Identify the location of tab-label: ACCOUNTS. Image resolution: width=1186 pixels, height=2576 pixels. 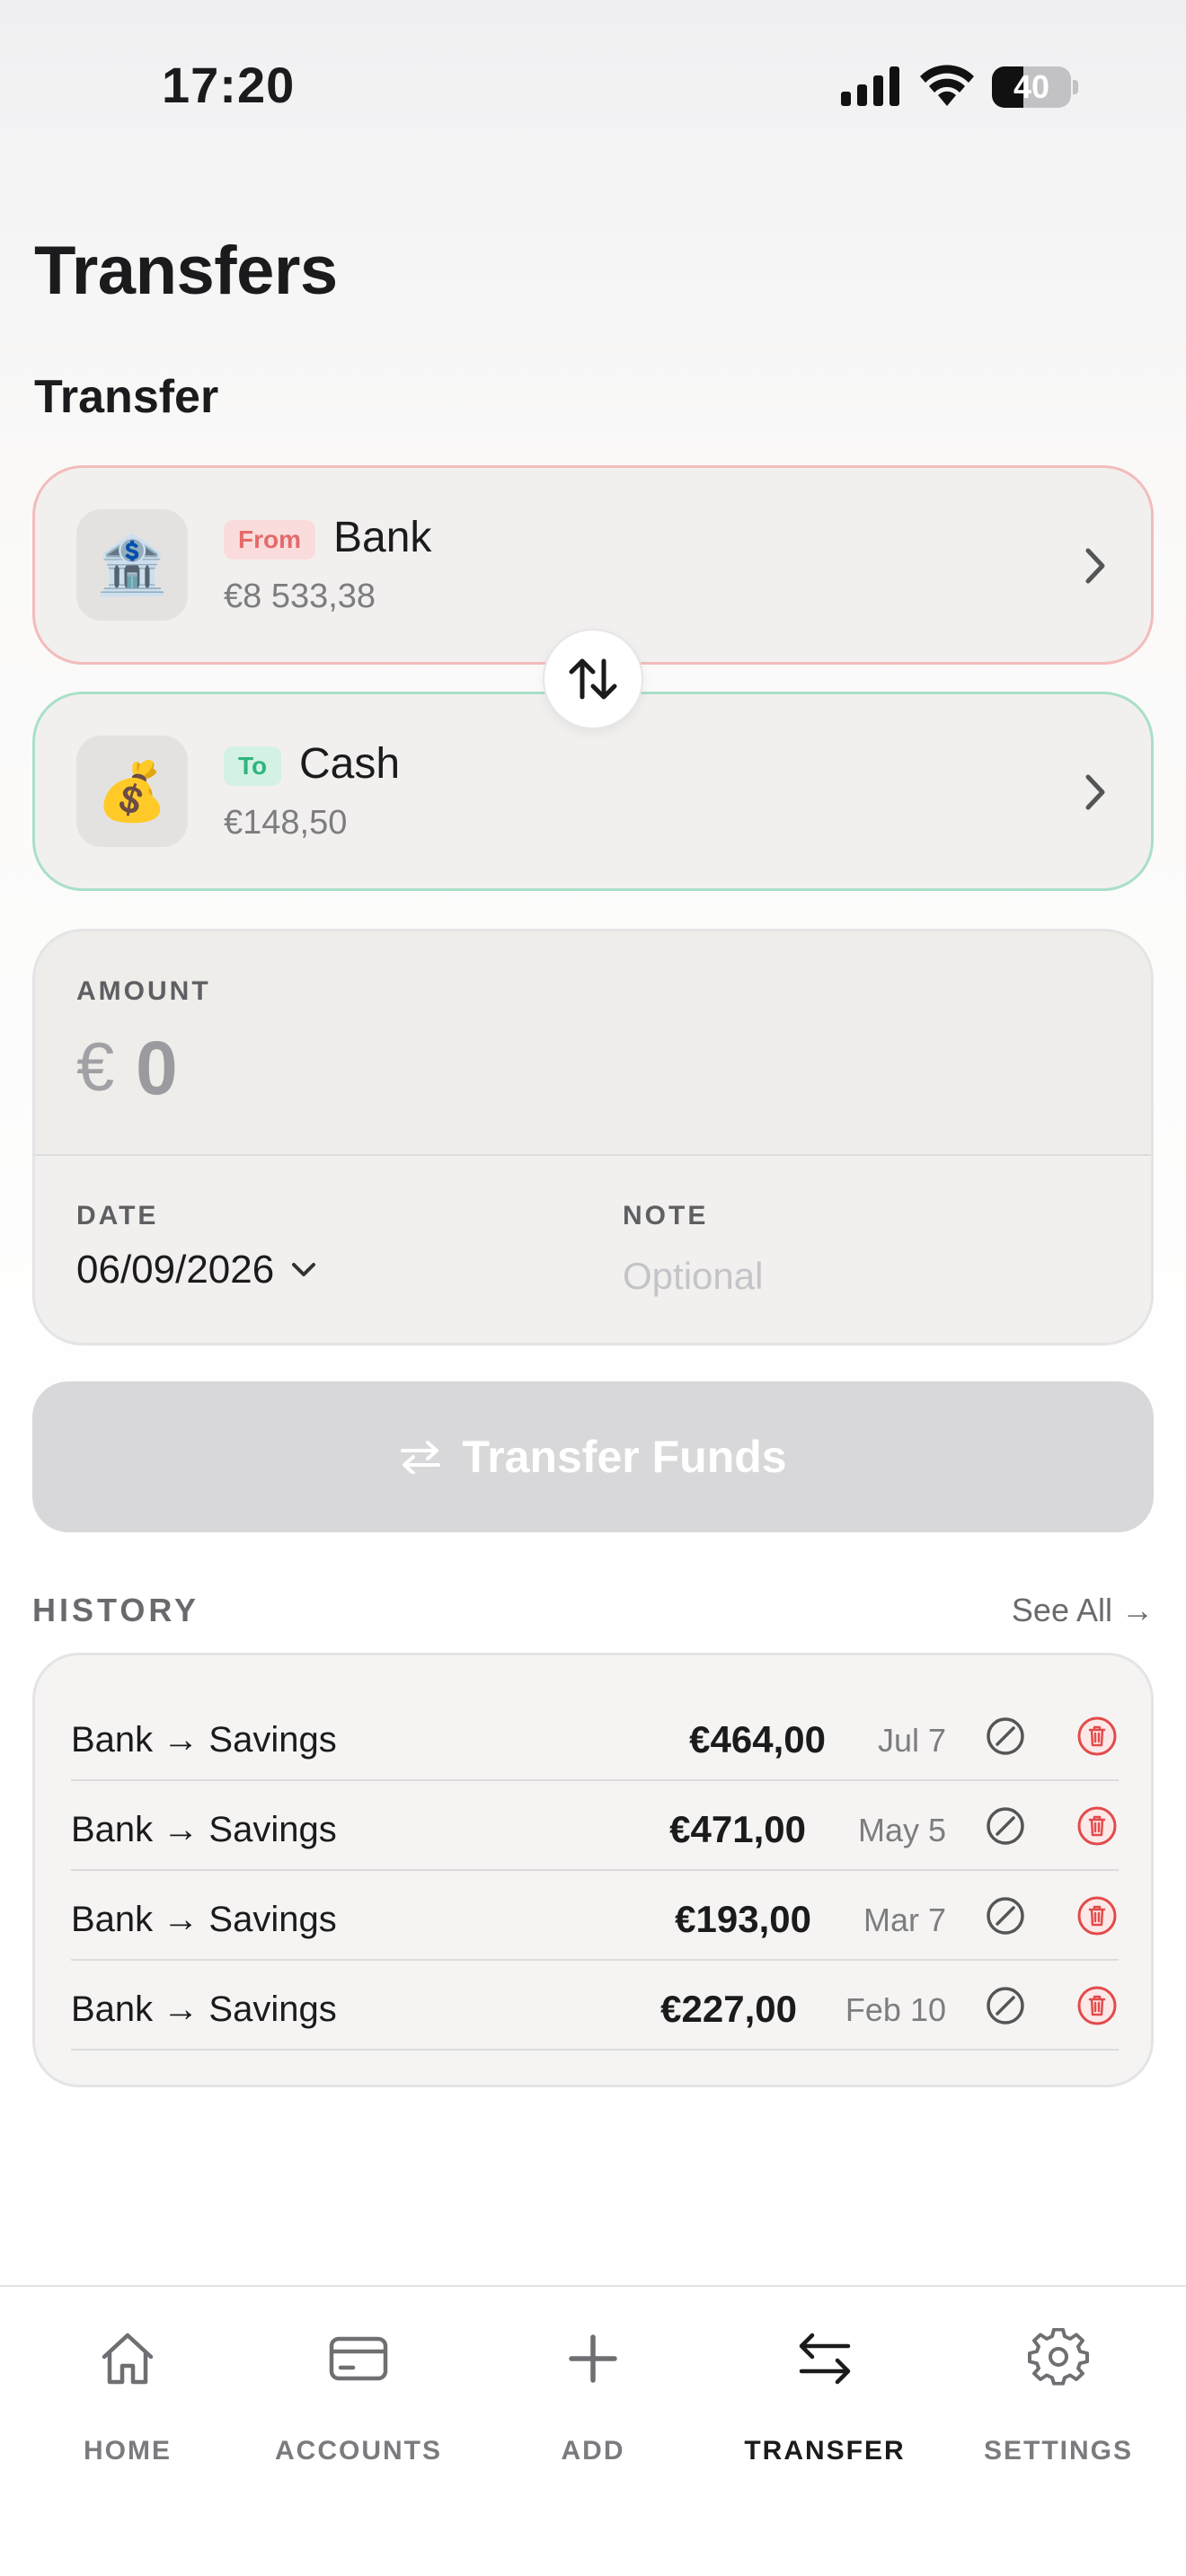
(358, 2451).